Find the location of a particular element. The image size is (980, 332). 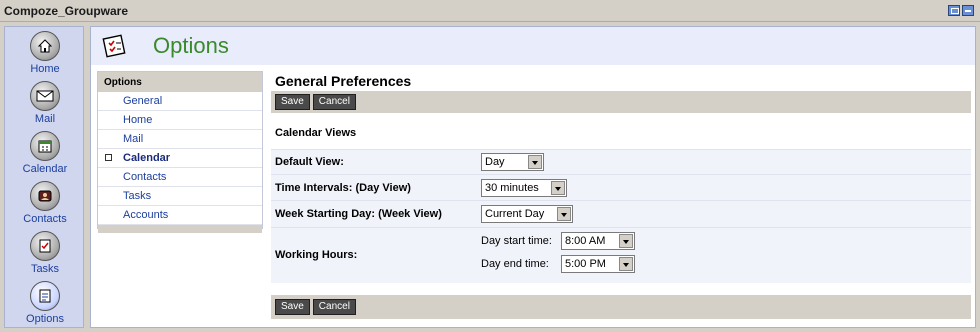

options-nav-heading: Options is located at coordinates (180, 82).